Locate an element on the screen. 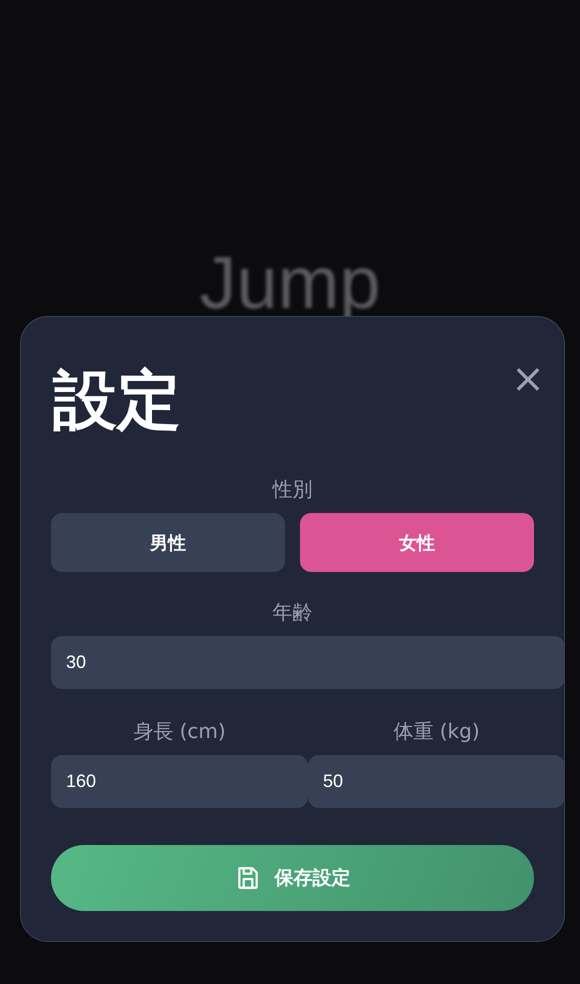  gender-option: 女性 is located at coordinates (417, 542).